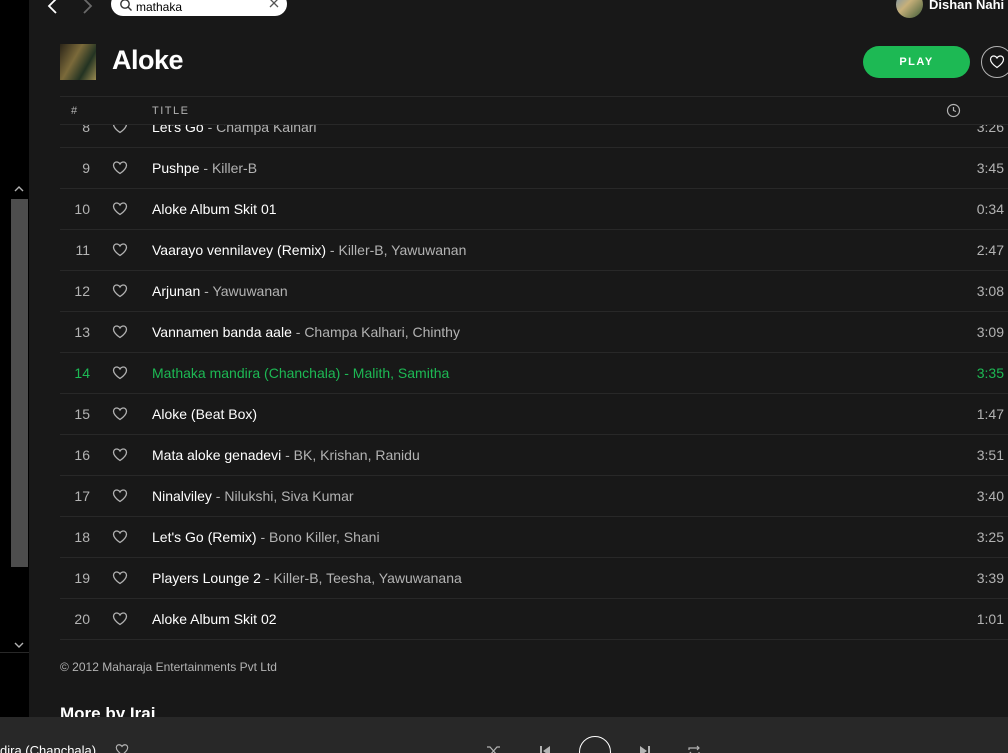 The height and width of the screenshot is (753, 1008). Describe the element at coordinates (534, 209) in the screenshot. I see `track-row: 10 Aloke Album Skit 01 0:34` at that location.